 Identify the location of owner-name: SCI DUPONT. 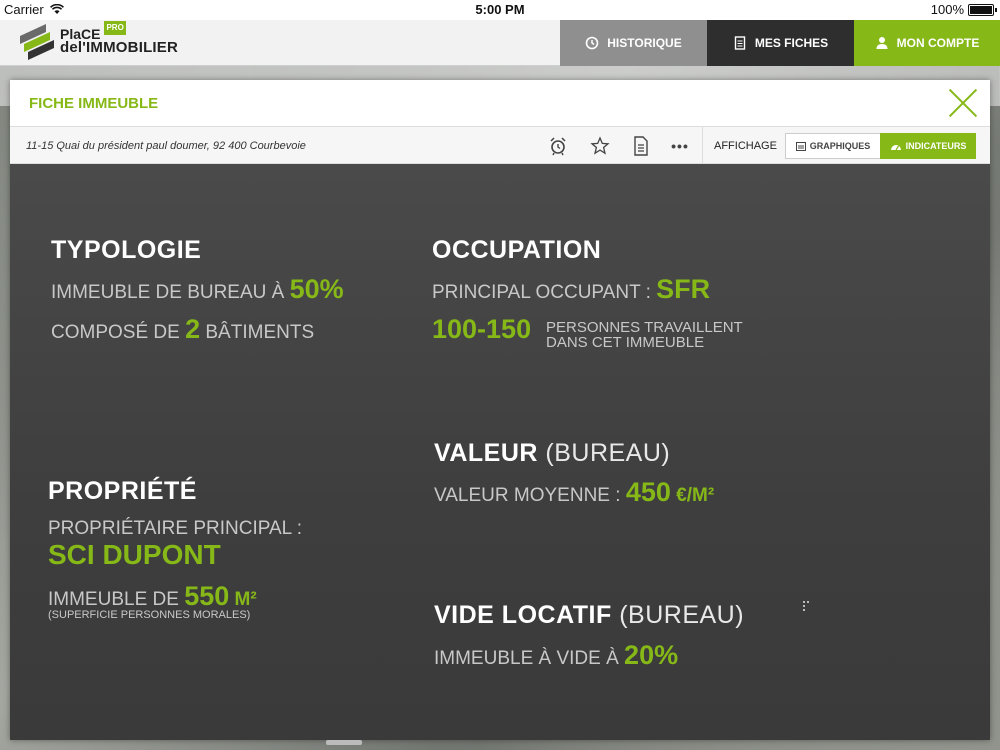
(134, 555).